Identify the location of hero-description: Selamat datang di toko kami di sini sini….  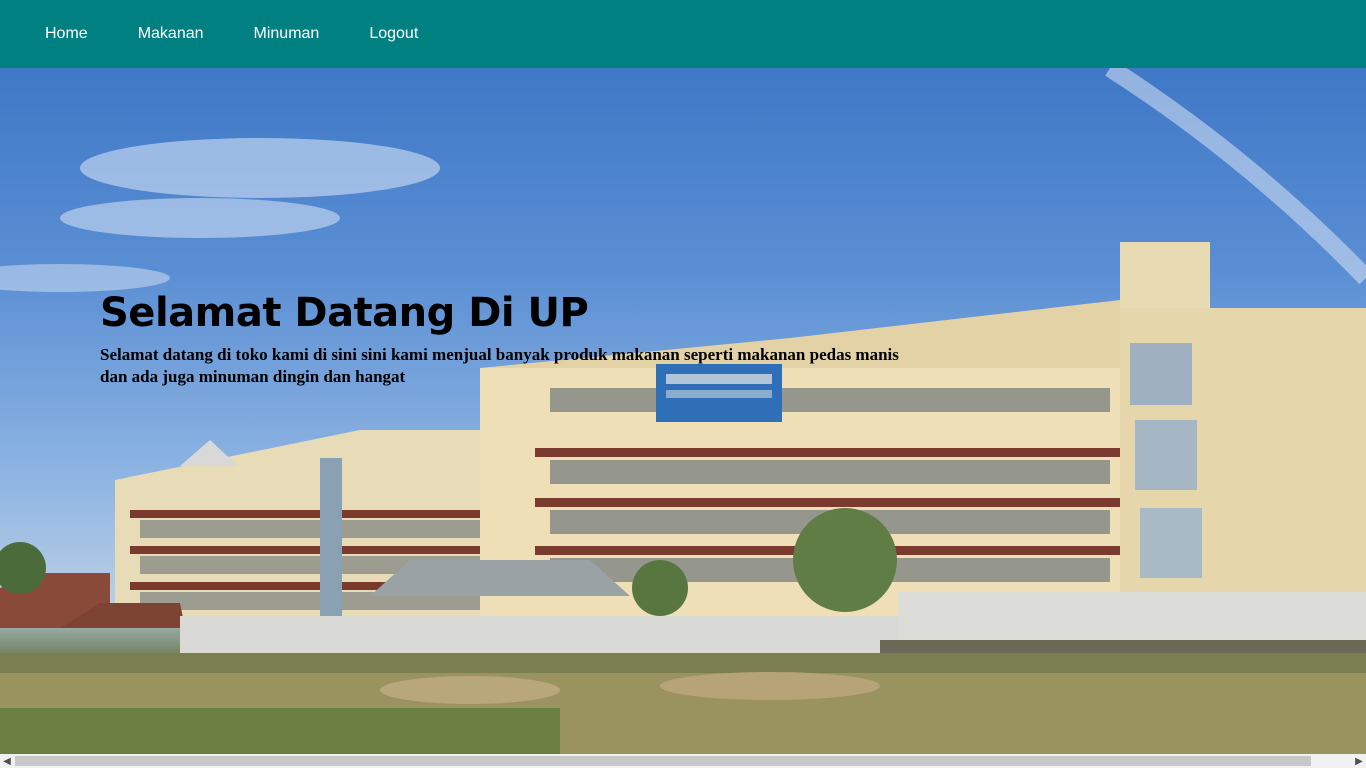
(499, 365).